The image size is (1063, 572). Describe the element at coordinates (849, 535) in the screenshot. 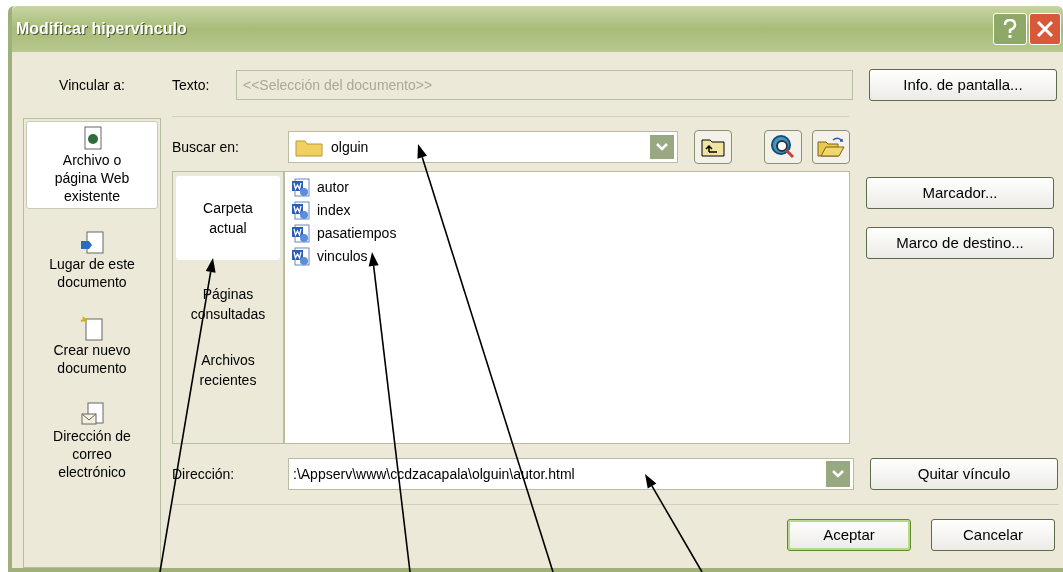

I see `dialog-button: Aceptar` at that location.